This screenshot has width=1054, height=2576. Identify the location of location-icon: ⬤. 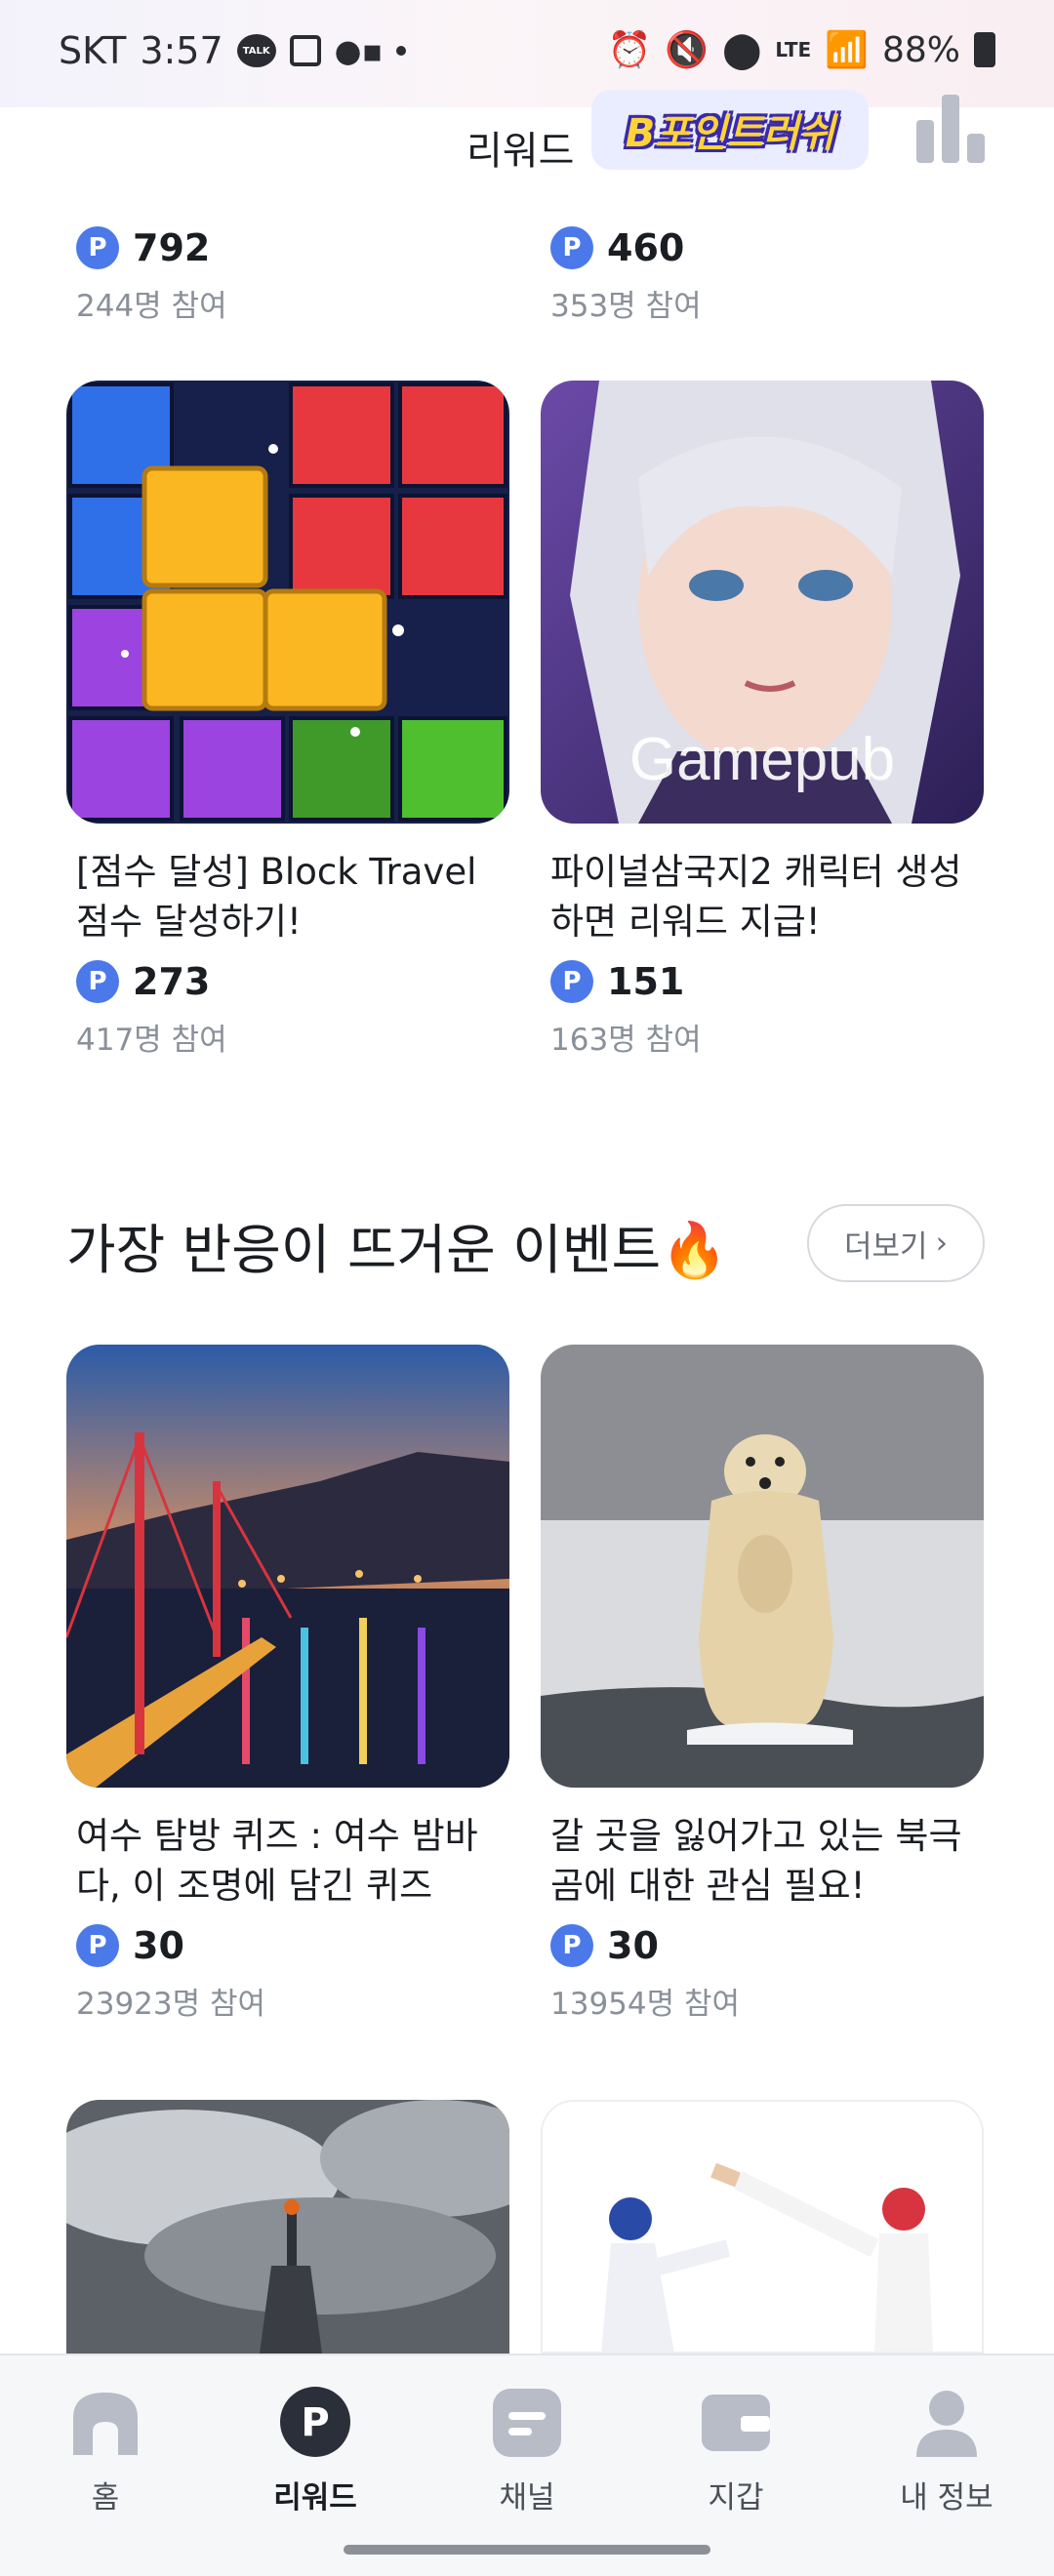
(742, 49).